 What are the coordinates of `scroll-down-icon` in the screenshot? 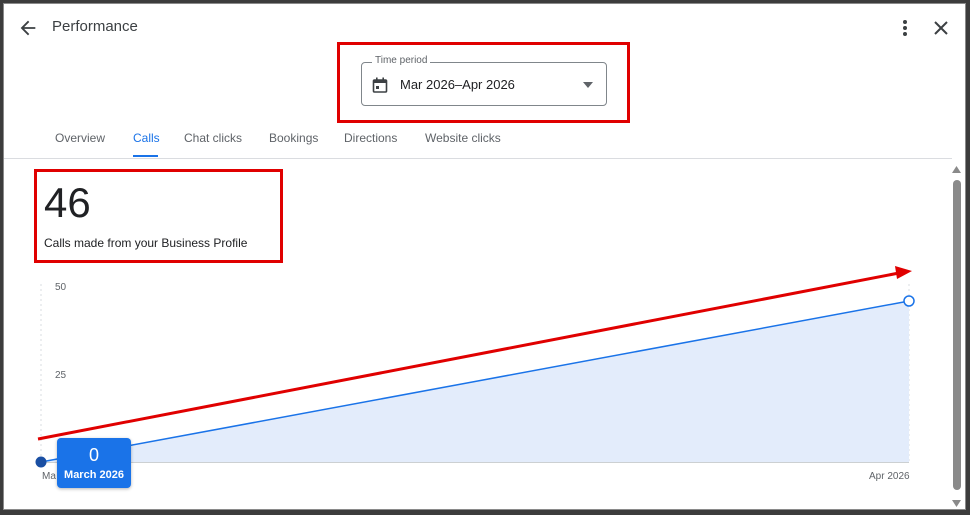 It's located at (956, 503).